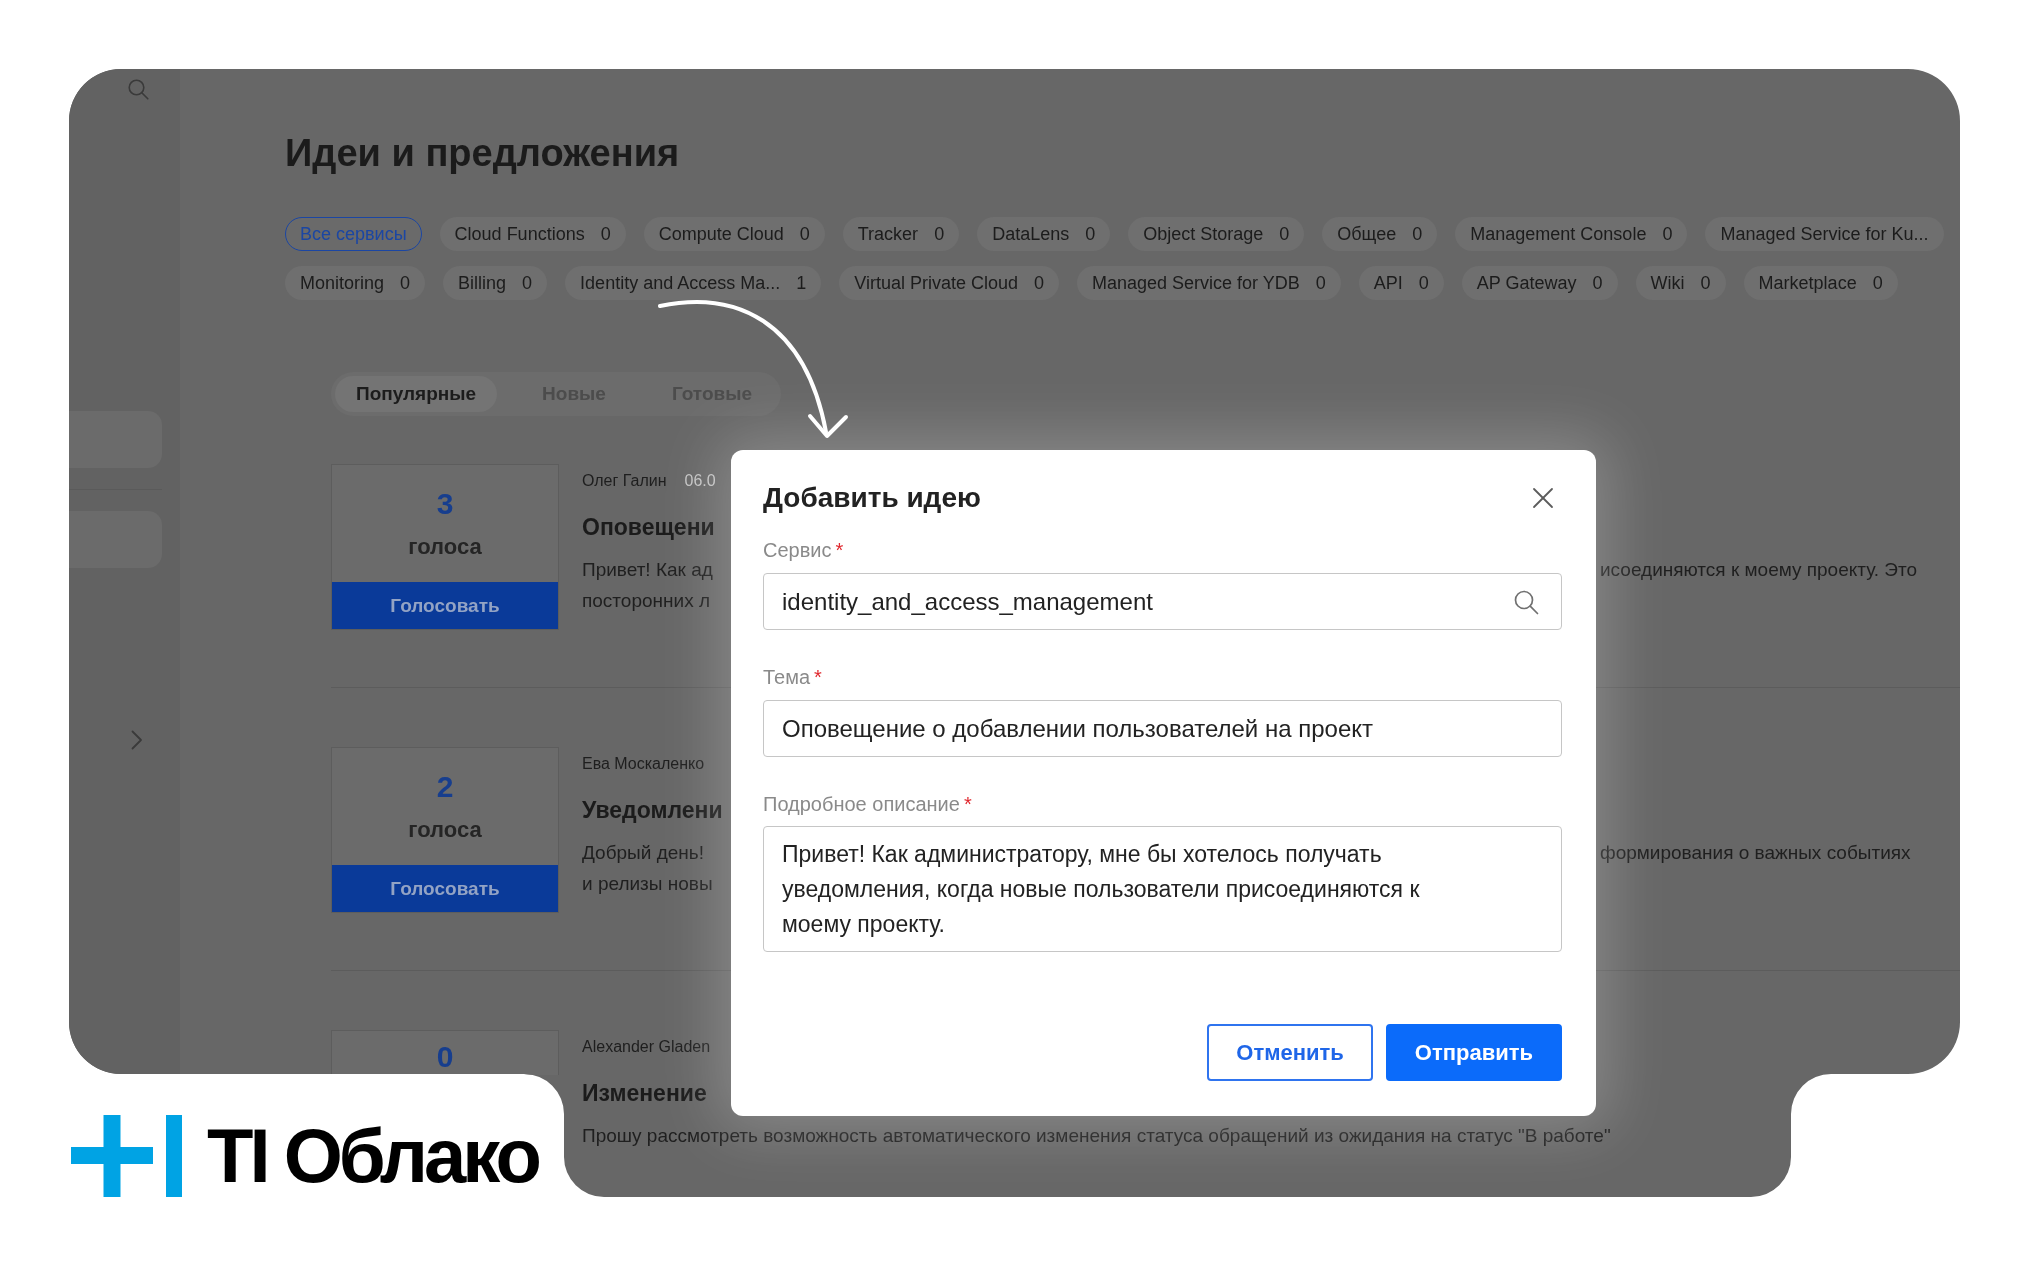  Describe the element at coordinates (1216, 234) in the screenshot. I see `service-filter-tag: Object Storage 0` at that location.